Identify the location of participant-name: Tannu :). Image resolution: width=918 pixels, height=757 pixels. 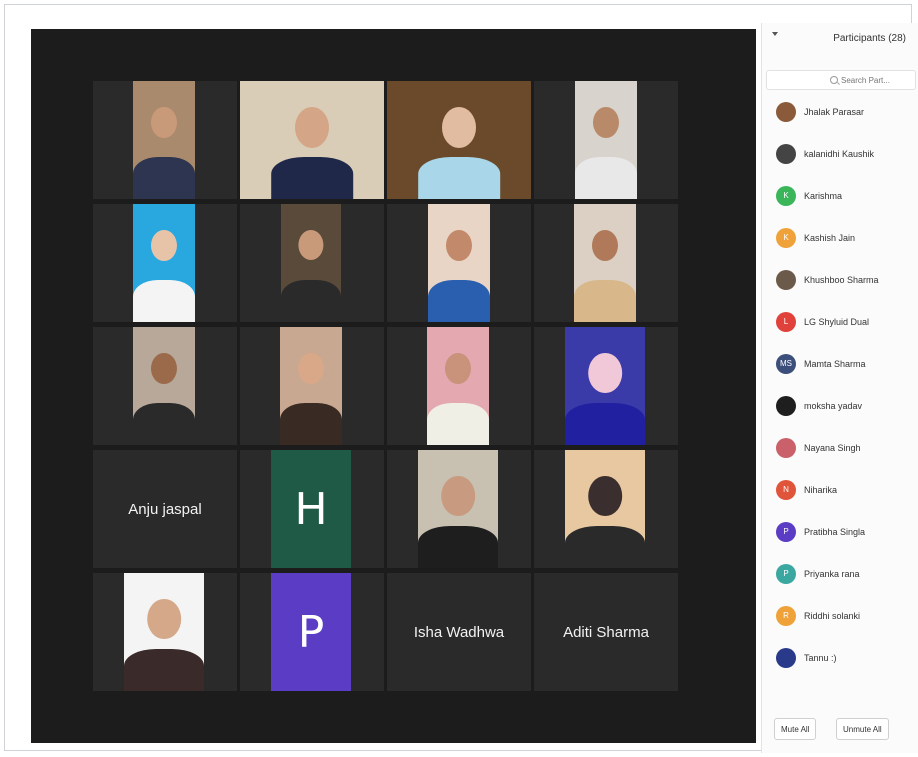
(820, 658).